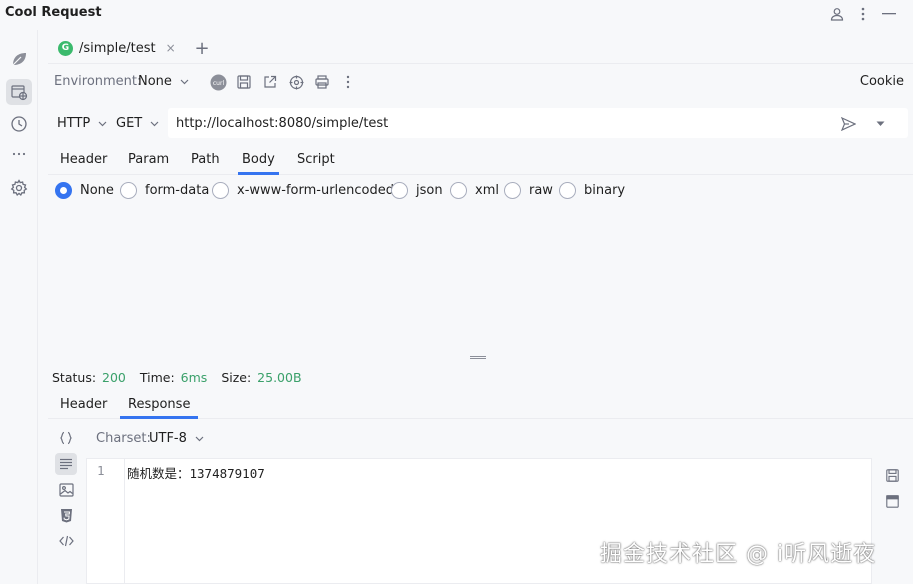 The height and width of the screenshot is (584, 913). What do you see at coordinates (129, 123) in the screenshot?
I see `http-method-value: GET` at bounding box center [129, 123].